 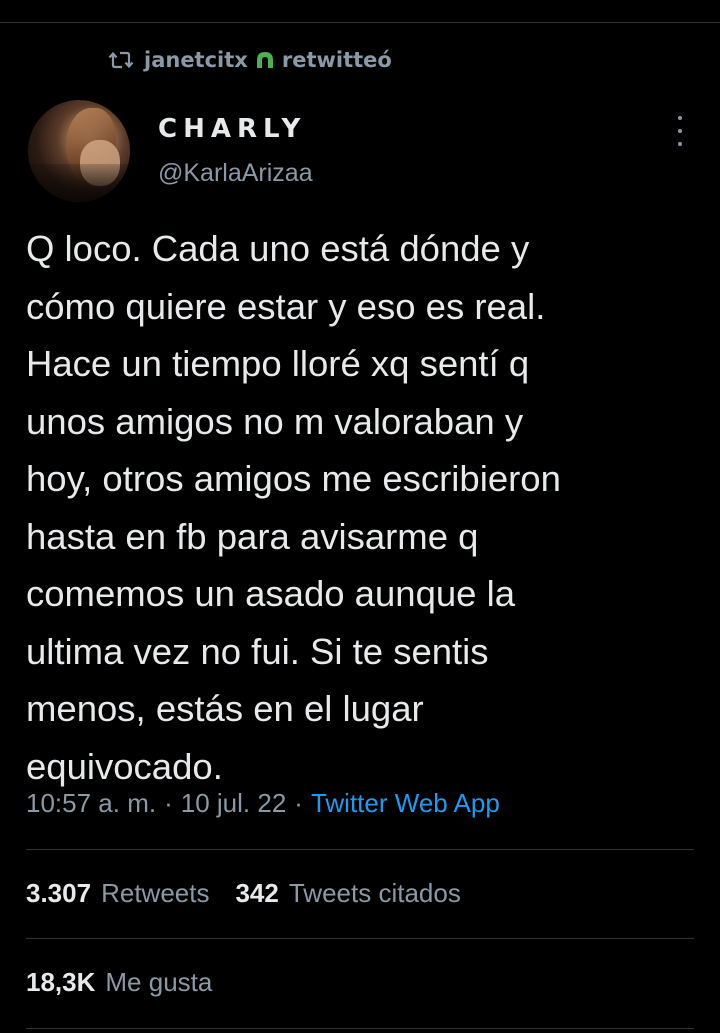 I want to click on green-emoji-icon, so click(x=265, y=60).